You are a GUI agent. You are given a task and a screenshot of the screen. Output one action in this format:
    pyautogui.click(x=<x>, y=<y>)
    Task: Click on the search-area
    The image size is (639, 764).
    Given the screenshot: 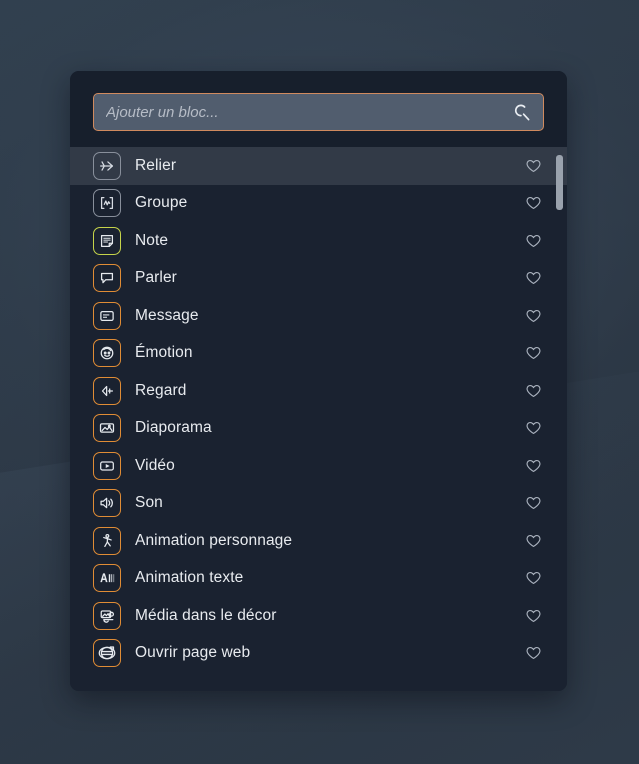 What is the action you would take?
    pyautogui.click(x=318, y=109)
    